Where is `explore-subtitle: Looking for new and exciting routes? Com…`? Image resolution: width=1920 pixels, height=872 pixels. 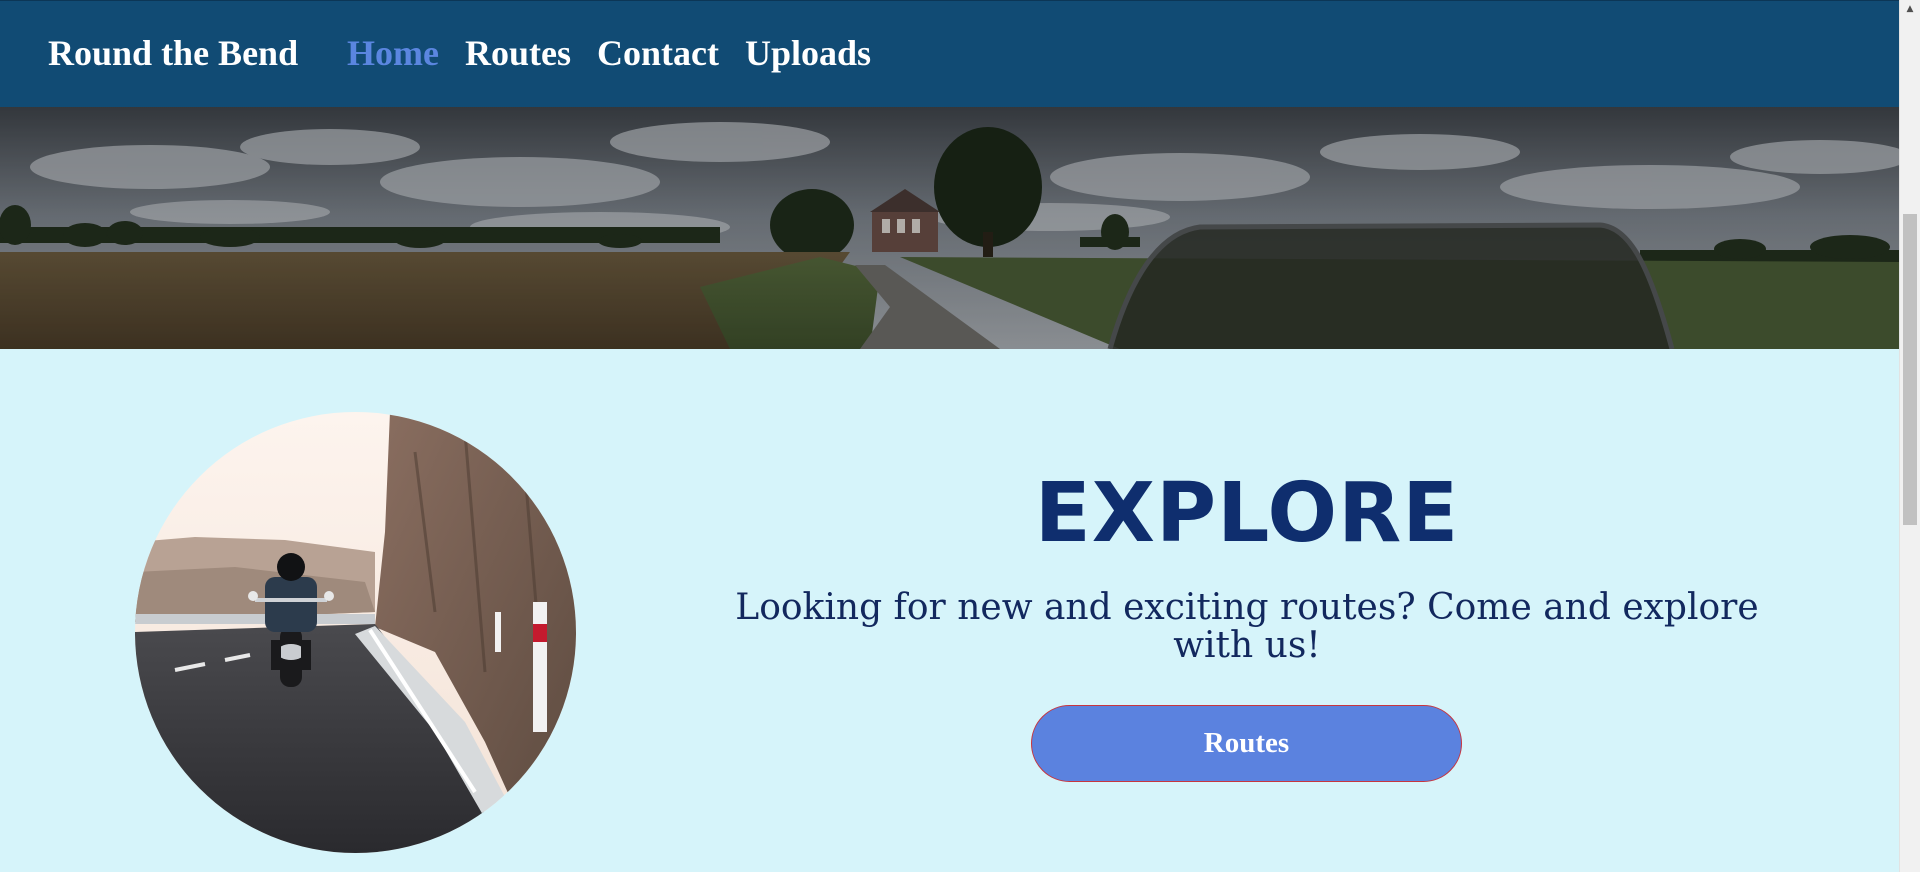
explore-subtitle: Looking for new and exciting routes? Com… is located at coordinates (1247, 626).